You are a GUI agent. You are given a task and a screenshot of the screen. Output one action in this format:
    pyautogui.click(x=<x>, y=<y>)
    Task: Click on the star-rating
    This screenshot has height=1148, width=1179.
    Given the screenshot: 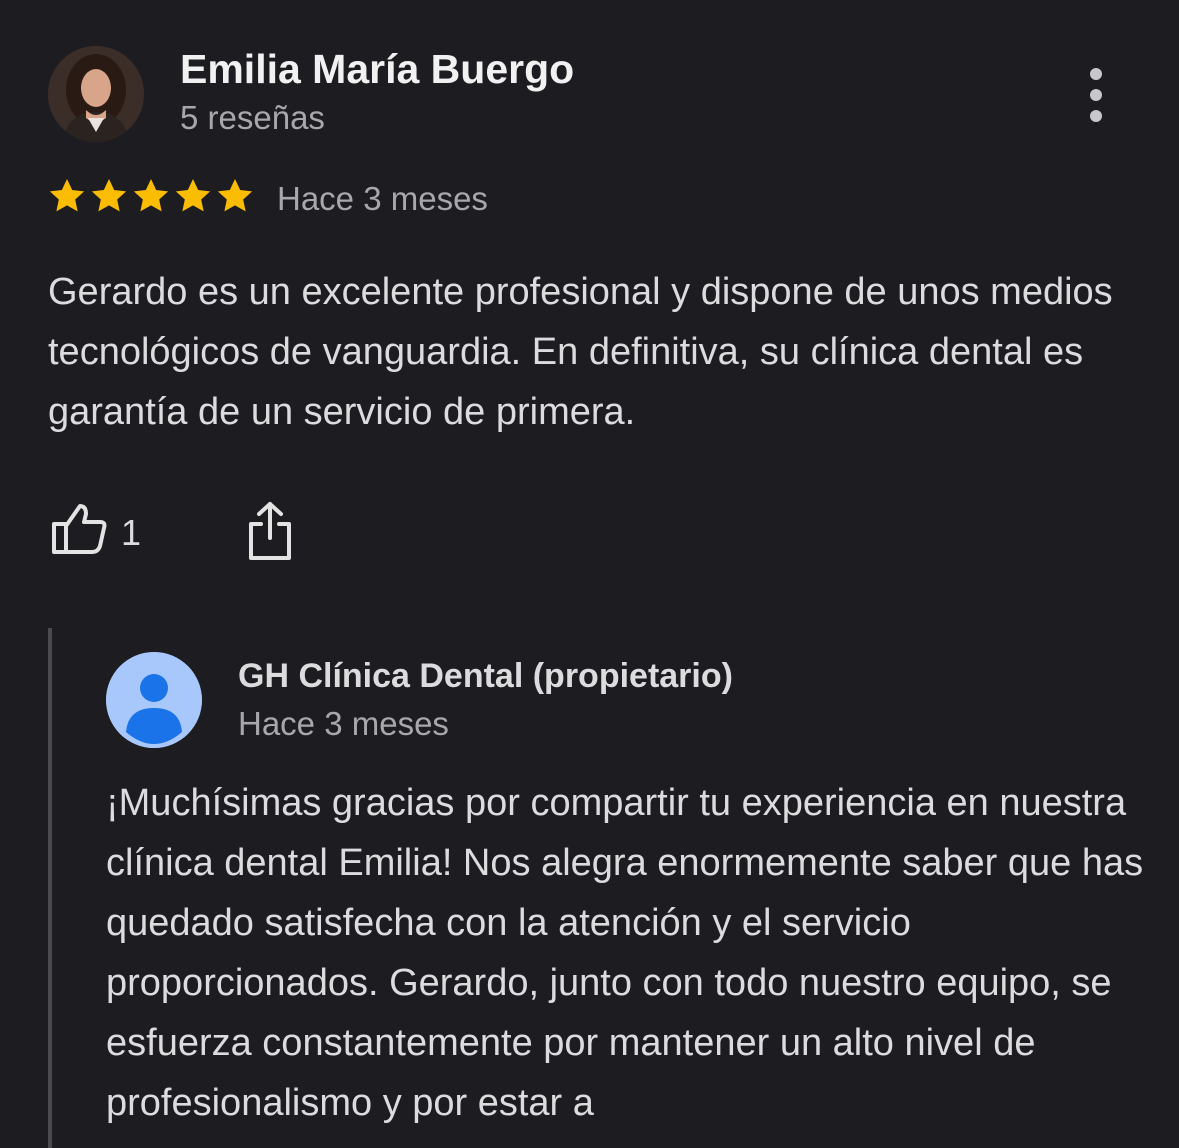 What is the action you would take?
    pyautogui.click(x=151, y=196)
    